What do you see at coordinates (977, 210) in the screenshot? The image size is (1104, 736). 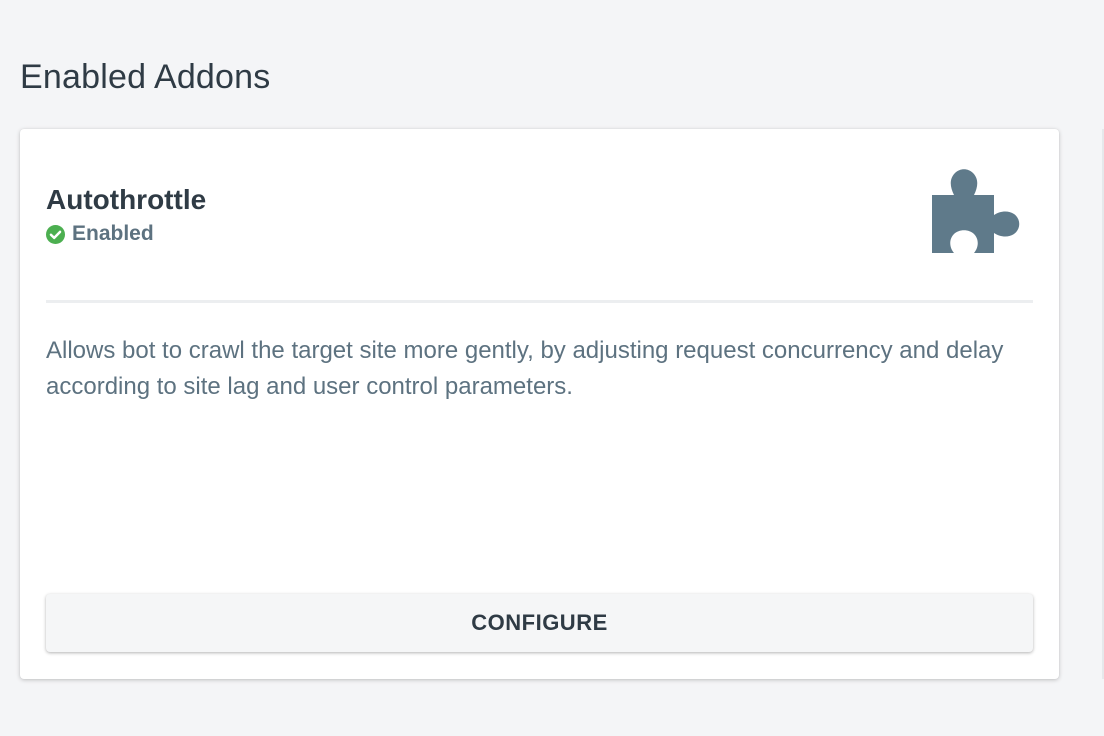 I see `puzzle-piece-icon` at bounding box center [977, 210].